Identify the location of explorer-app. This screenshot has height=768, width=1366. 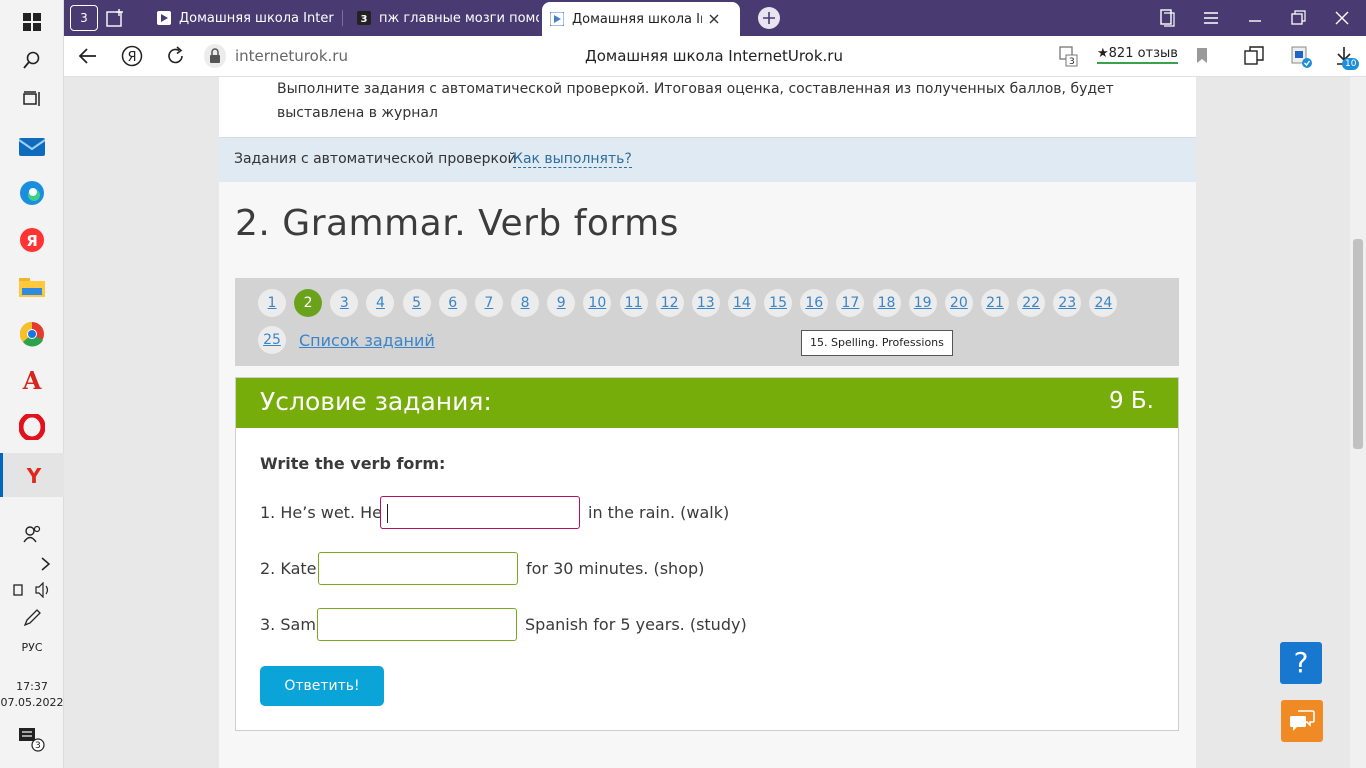
(32, 287).